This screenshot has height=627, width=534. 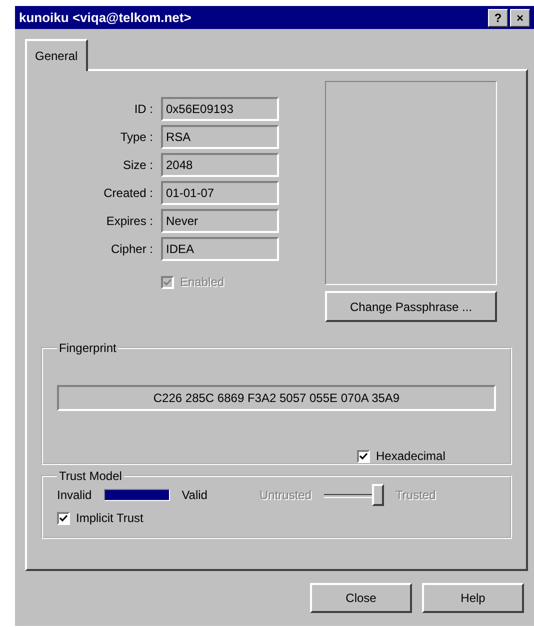 I want to click on input-field: IDEA, so click(x=220, y=249).